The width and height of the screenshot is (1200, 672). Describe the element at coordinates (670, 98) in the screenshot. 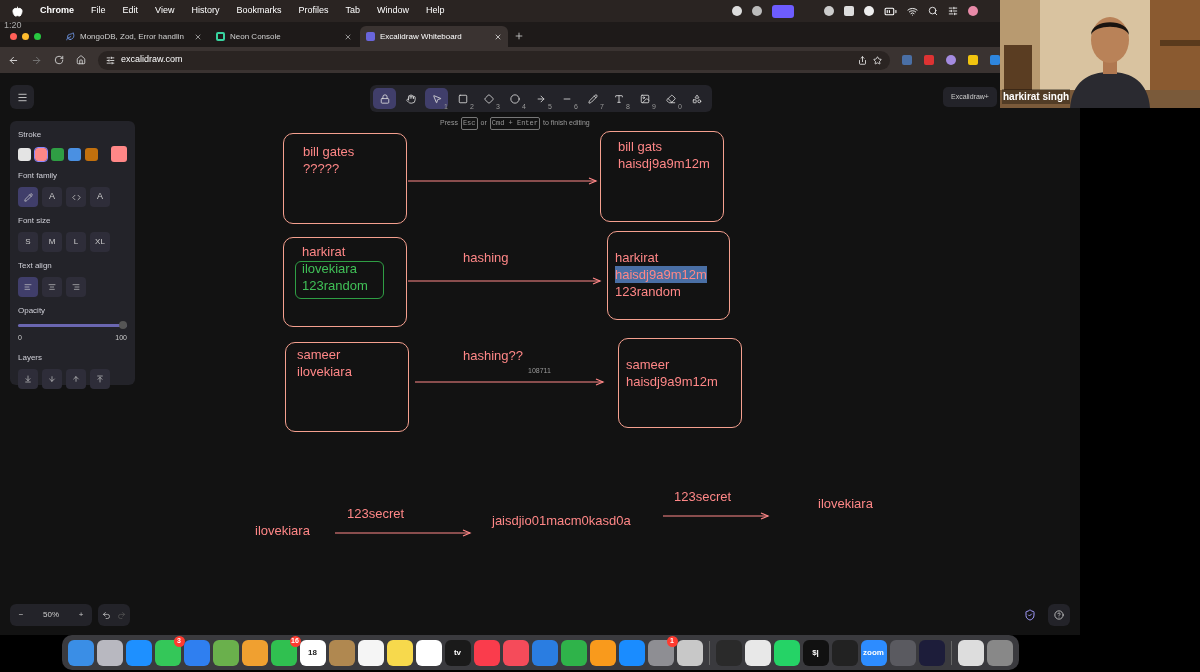

I see `eraser-icon` at that location.